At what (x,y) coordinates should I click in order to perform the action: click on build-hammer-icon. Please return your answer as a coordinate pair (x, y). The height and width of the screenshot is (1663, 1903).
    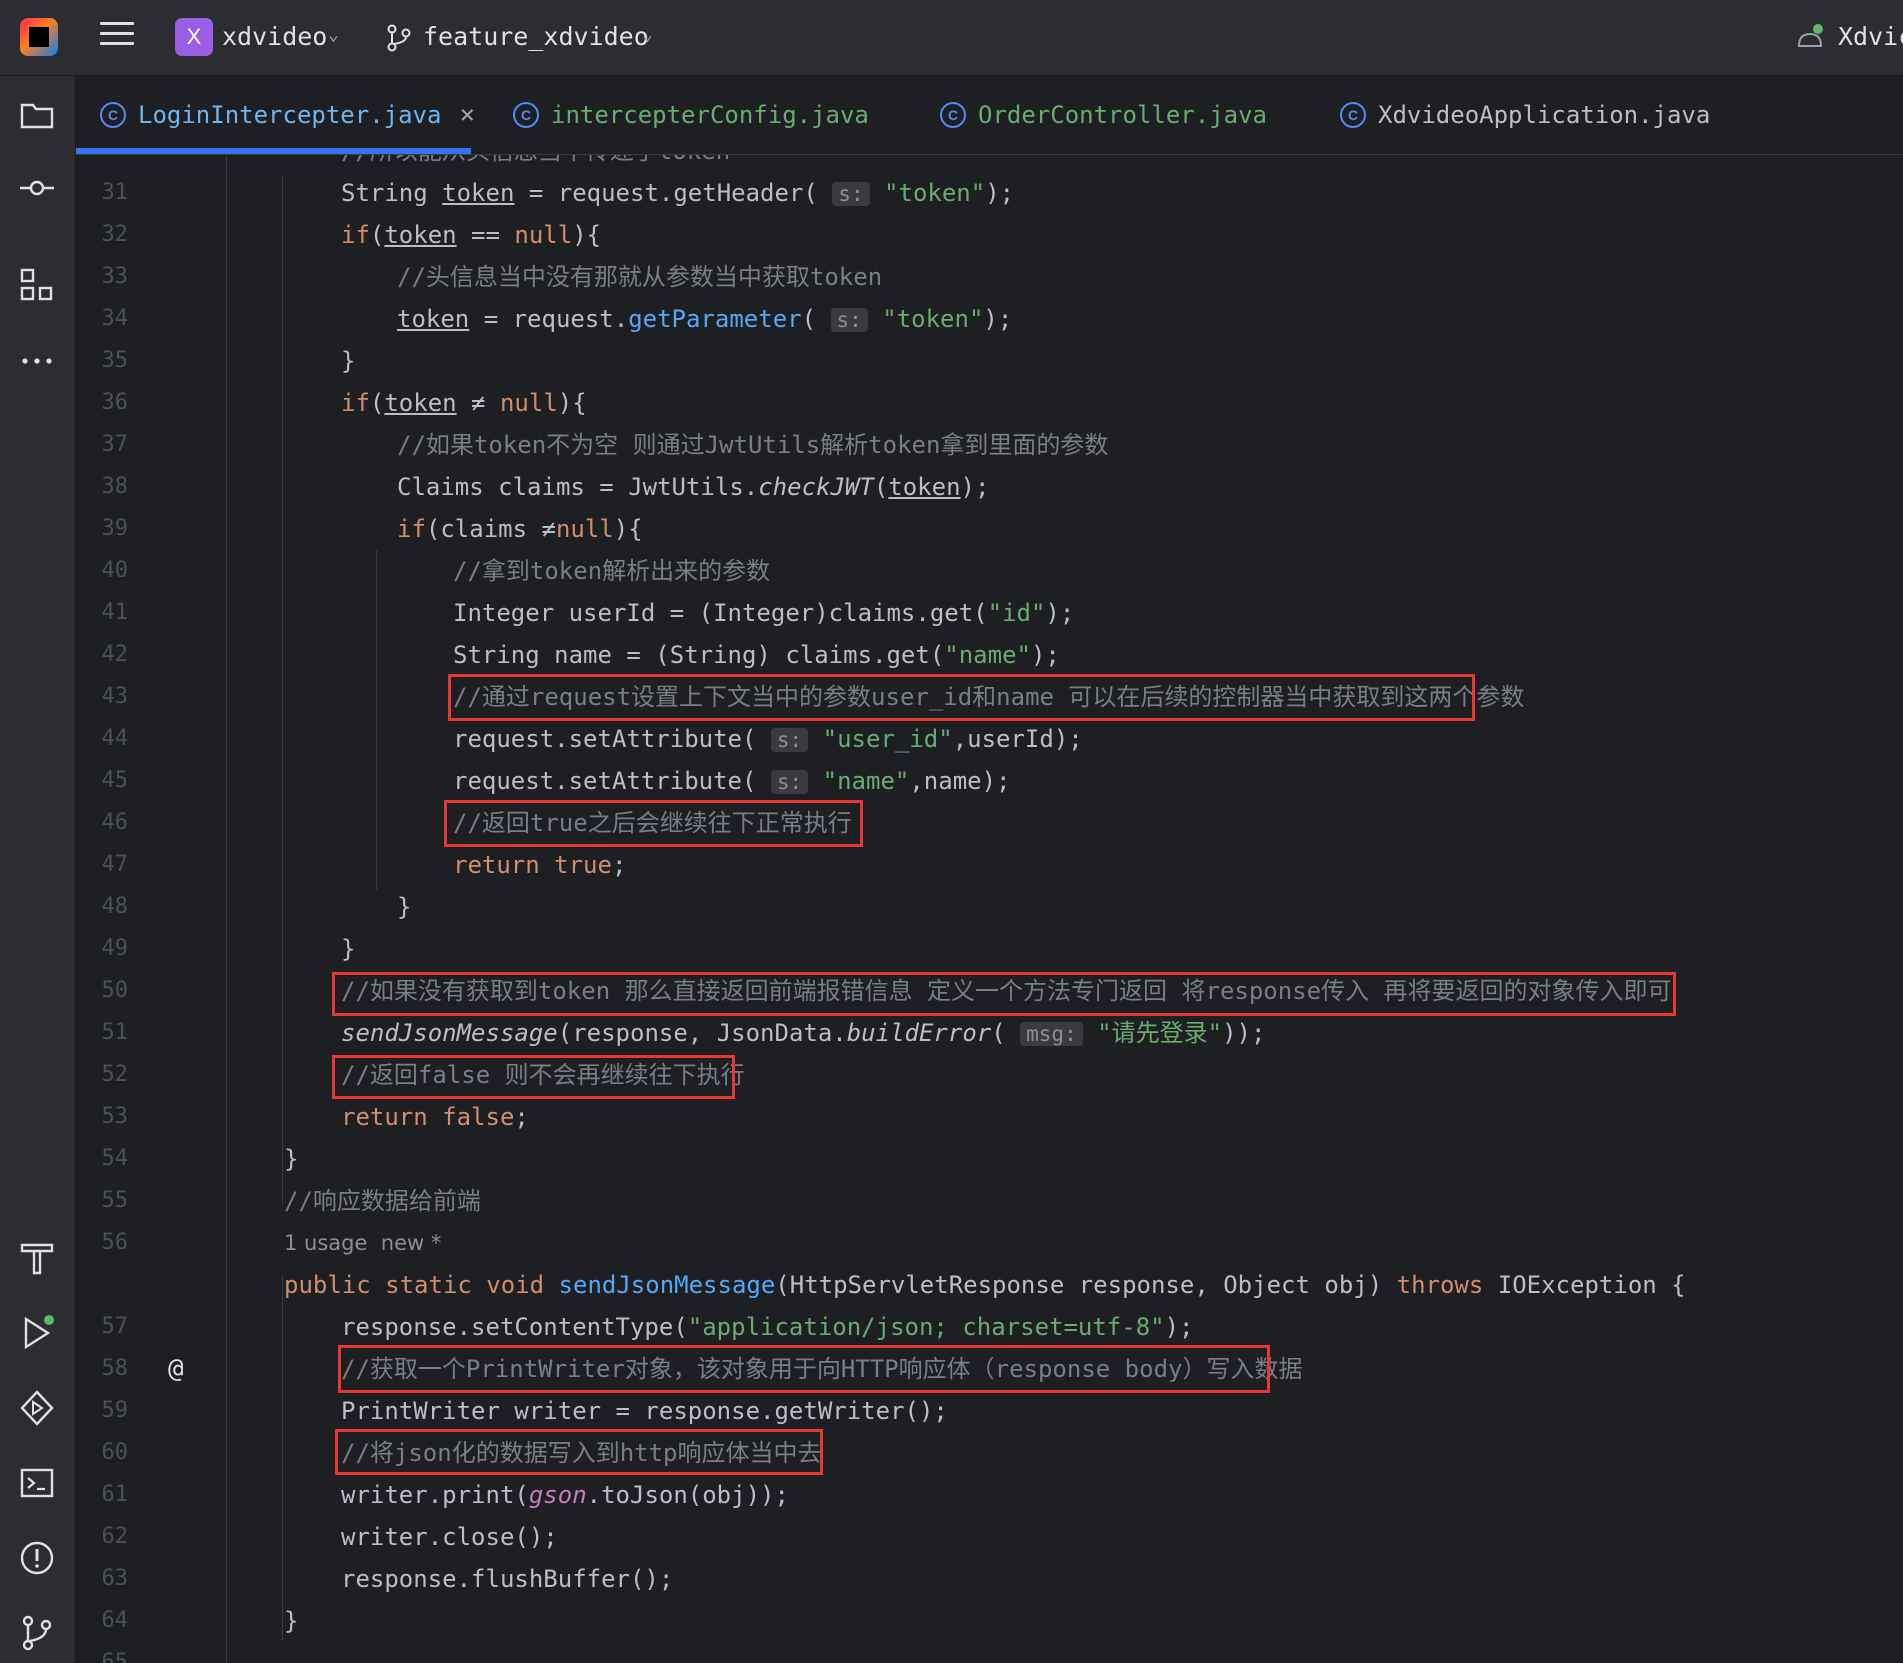
    Looking at the image, I should click on (37, 1258).